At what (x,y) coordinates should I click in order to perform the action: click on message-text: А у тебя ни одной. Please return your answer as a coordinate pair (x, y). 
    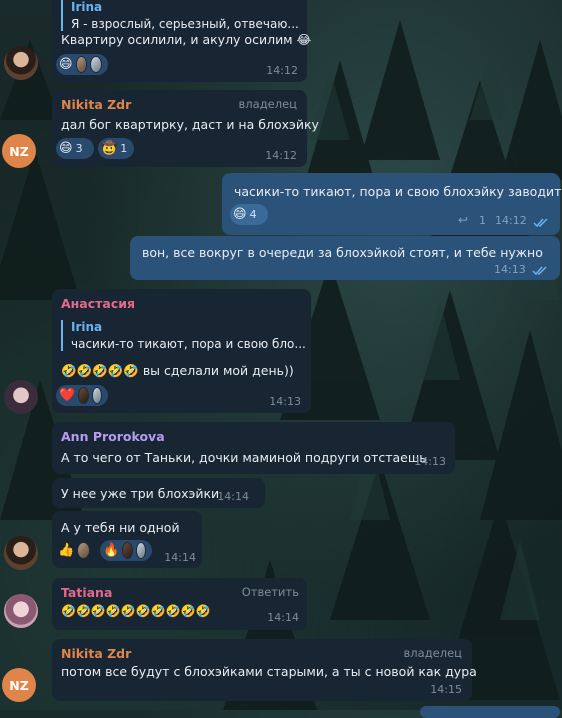
    Looking at the image, I should click on (120, 527).